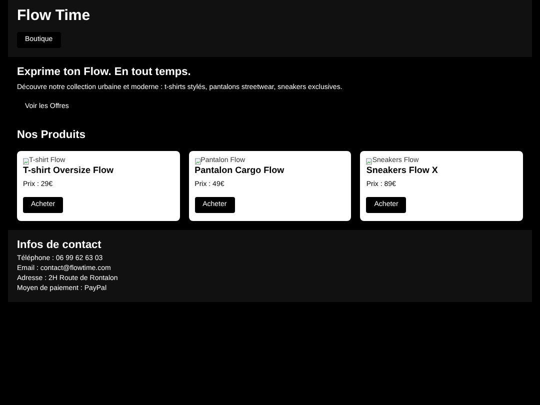  What do you see at coordinates (51, 135) in the screenshot?
I see `section-heading: Nos Produits` at bounding box center [51, 135].